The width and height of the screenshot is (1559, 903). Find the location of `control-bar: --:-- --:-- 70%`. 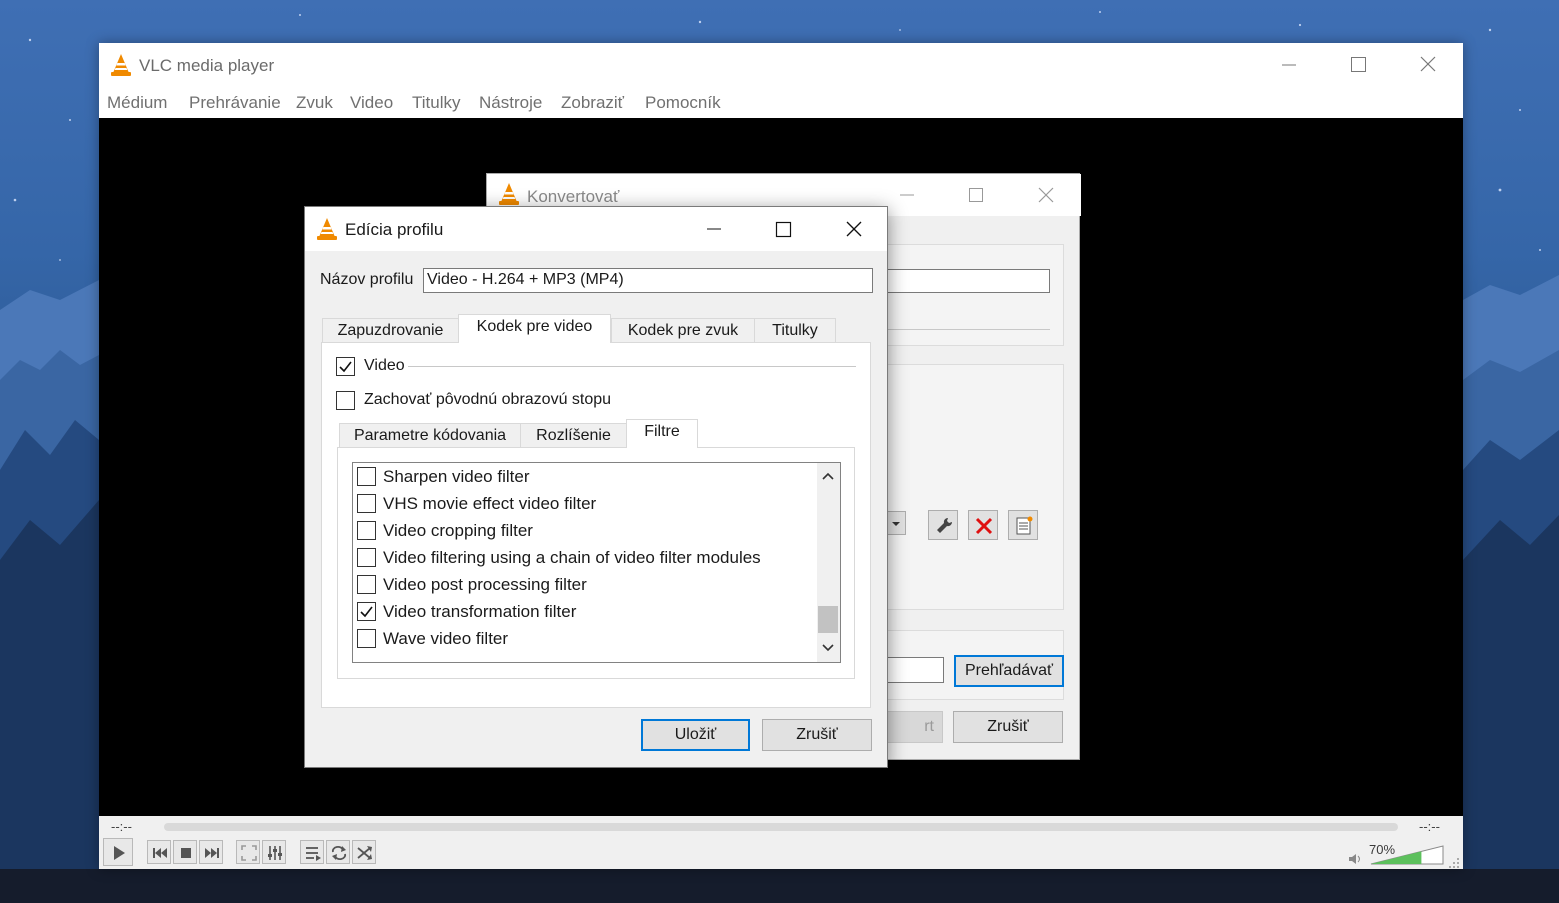

control-bar: --:-- --:-- 70% is located at coordinates (781, 842).